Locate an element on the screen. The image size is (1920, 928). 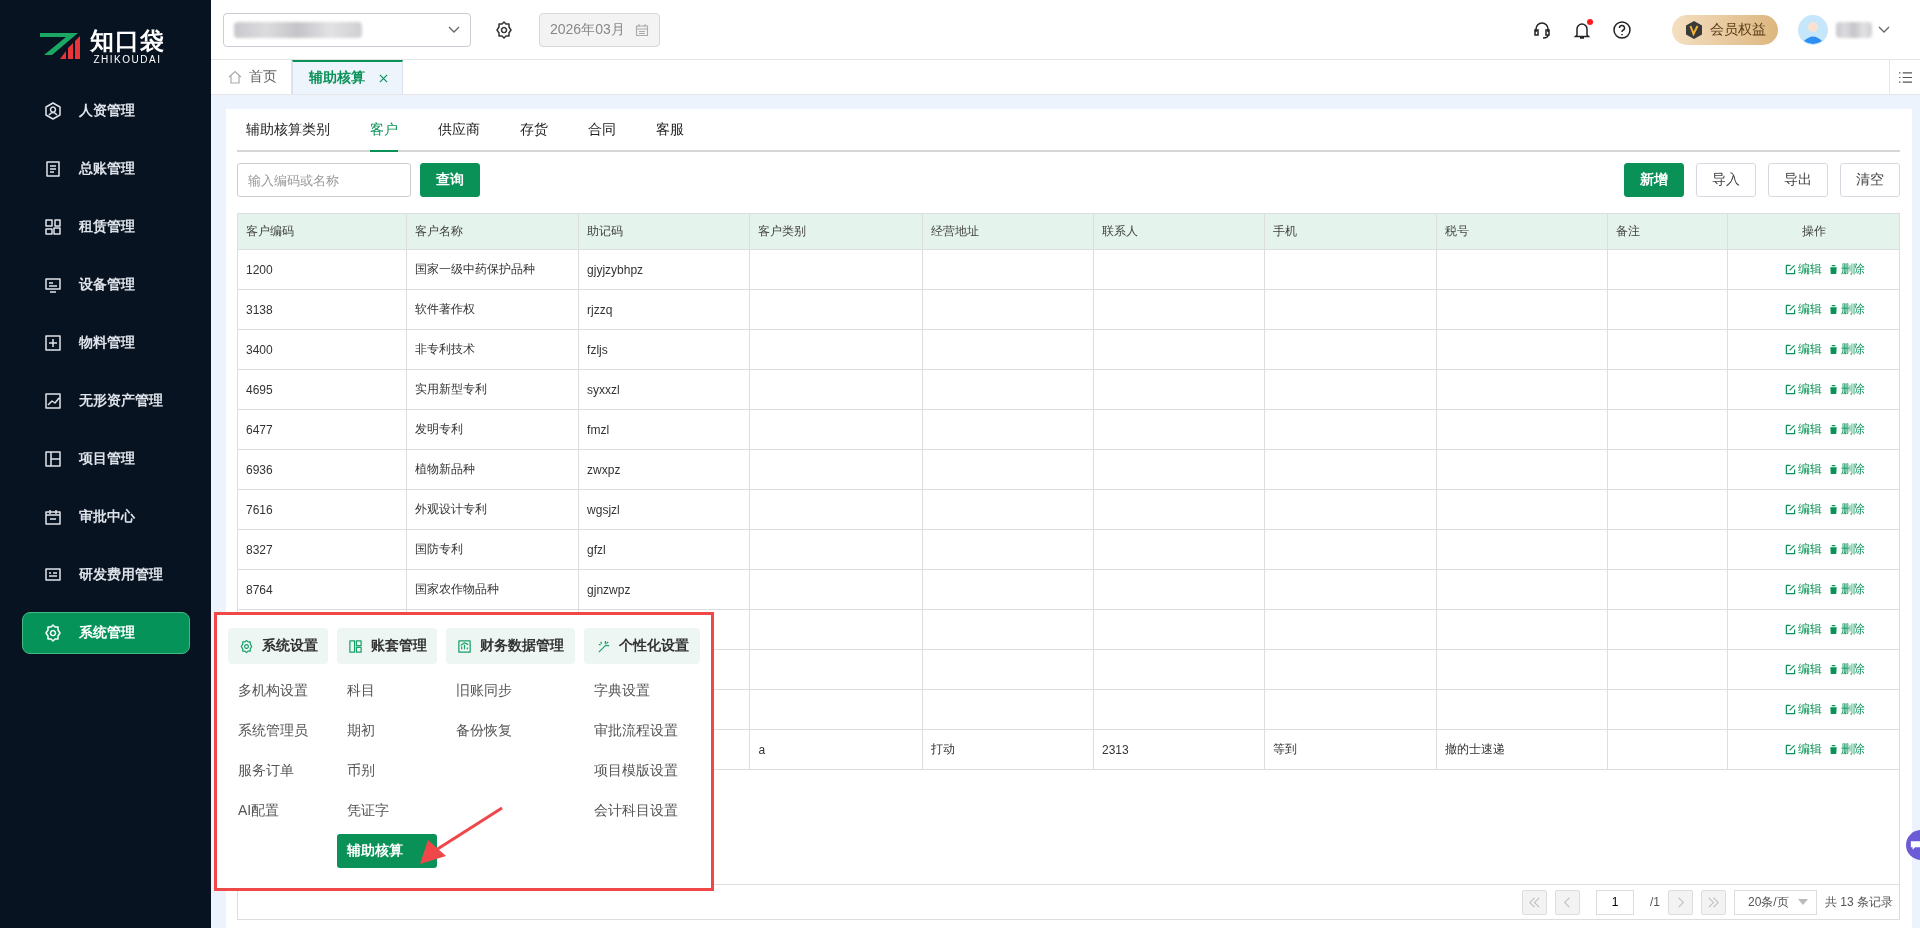
sidebar-item: 审批中心 is located at coordinates (106, 517).